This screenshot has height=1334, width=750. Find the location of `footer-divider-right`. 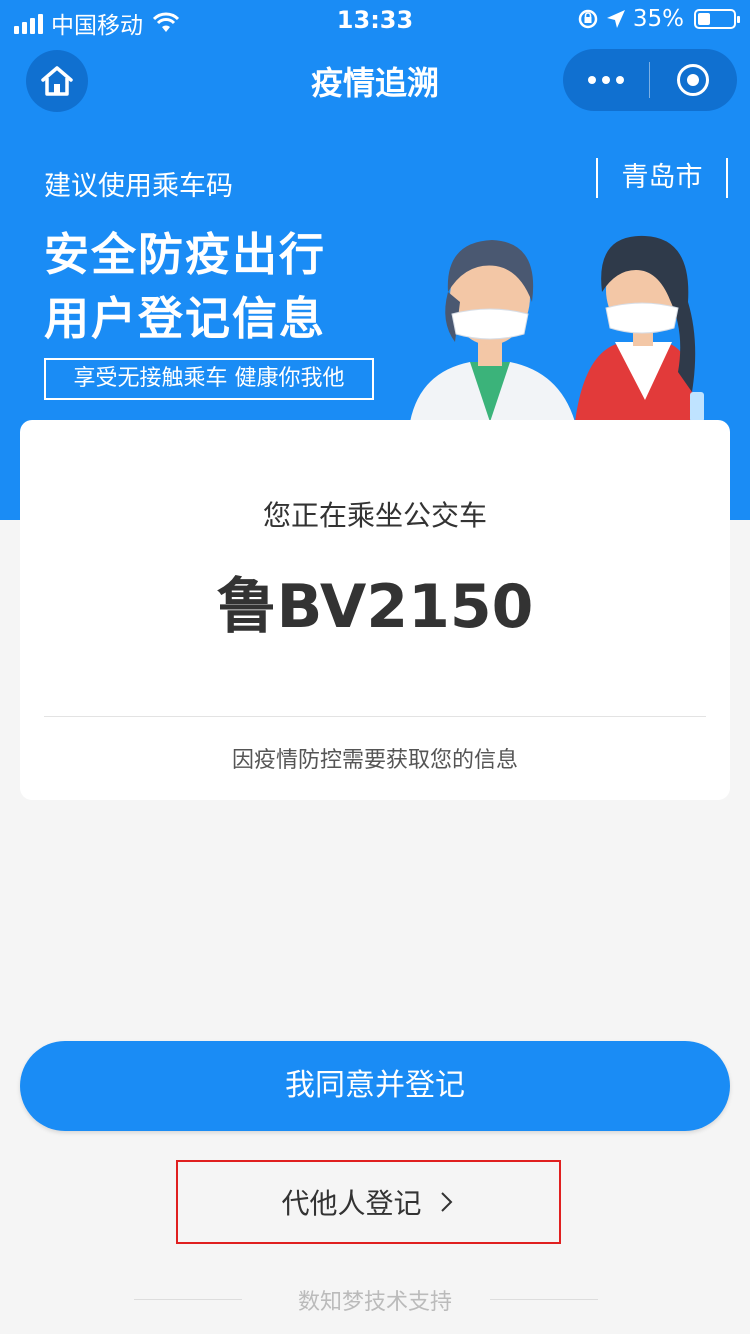

footer-divider-right is located at coordinates (544, 1299).